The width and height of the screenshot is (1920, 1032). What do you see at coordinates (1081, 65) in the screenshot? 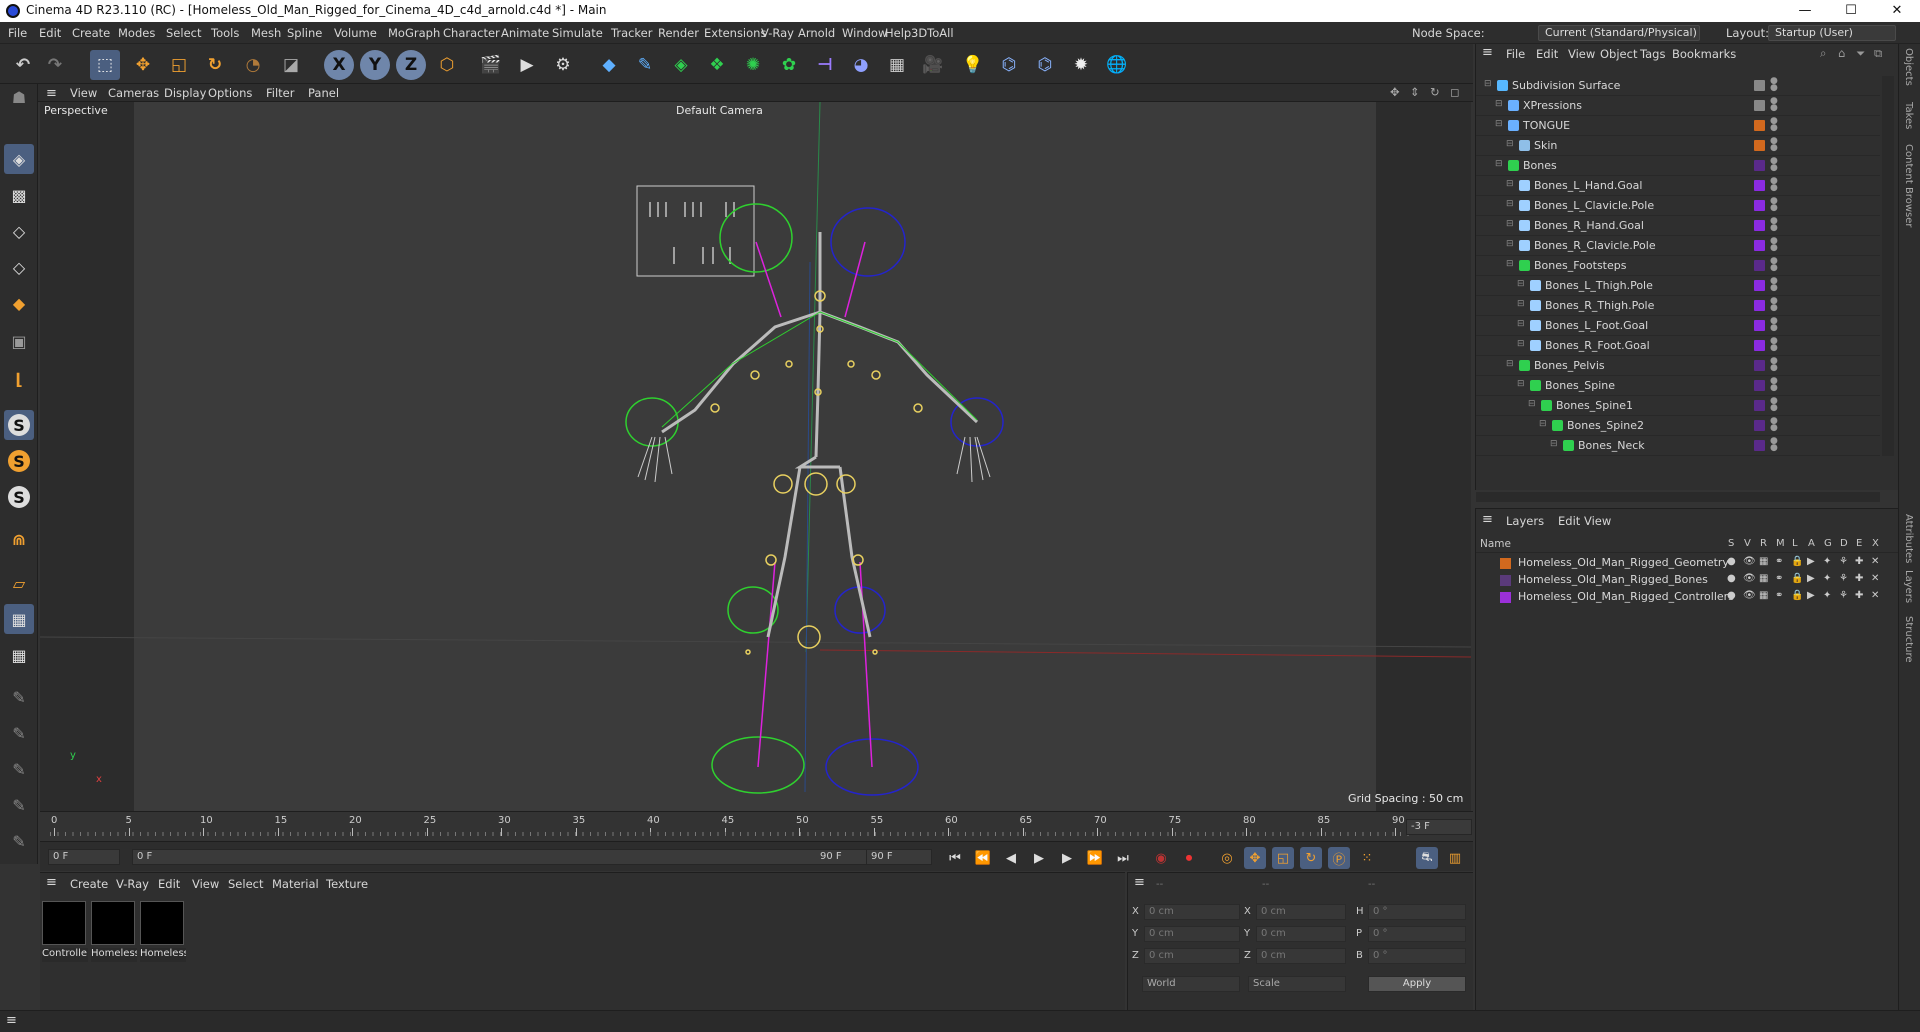
I see `render-gear-icon: ✹` at bounding box center [1081, 65].